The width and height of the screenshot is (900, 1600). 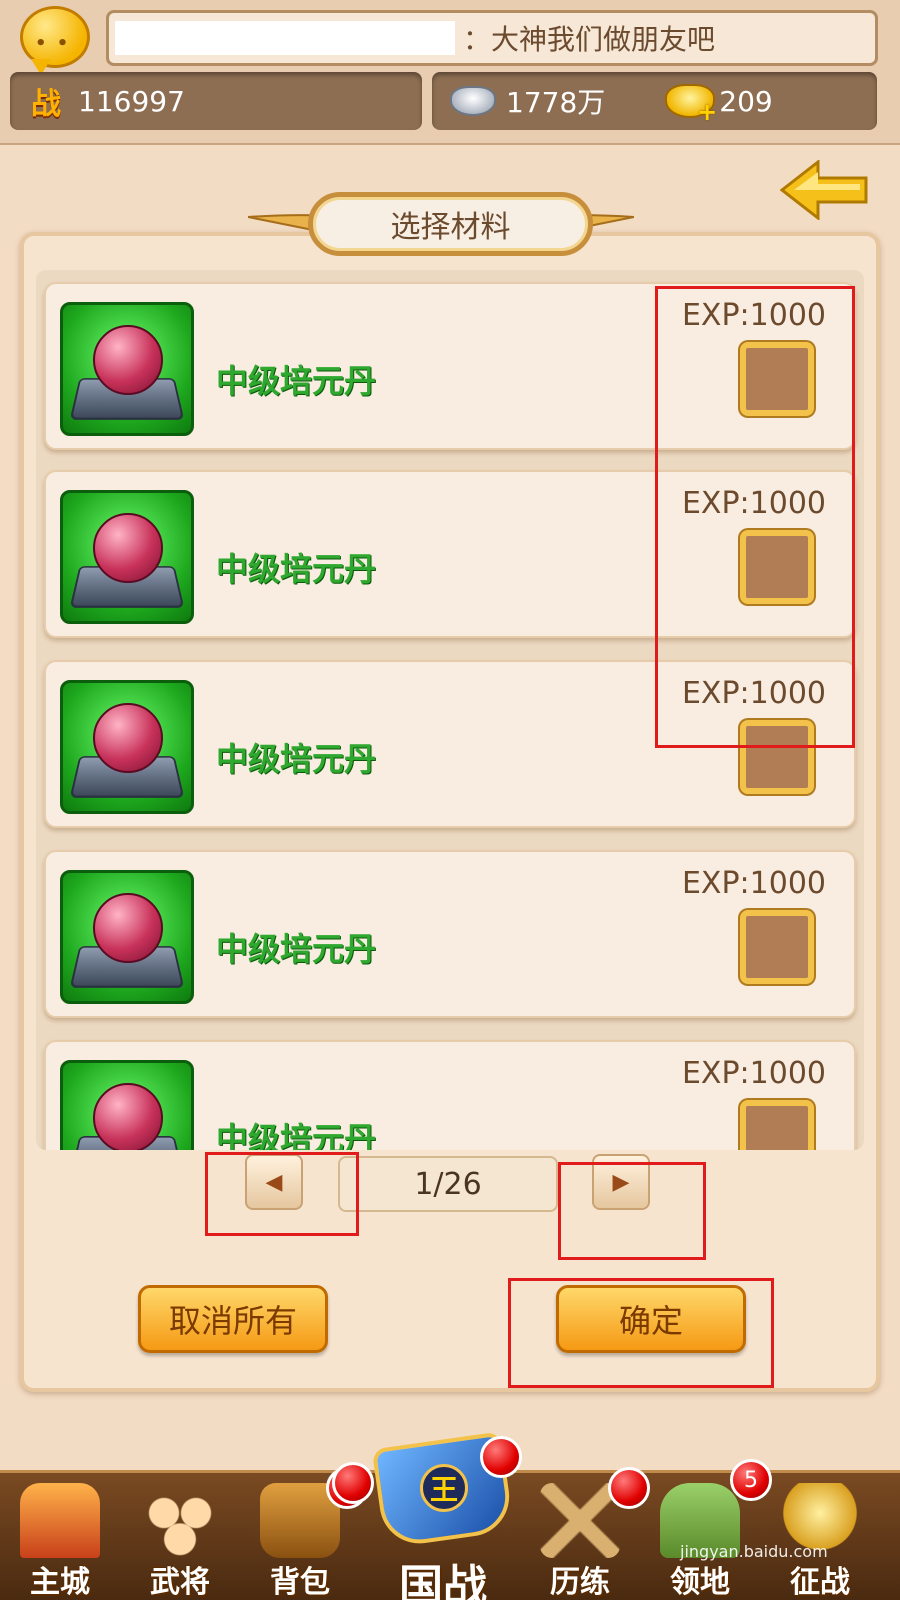 I want to click on nav-label: 领地, so click(x=700, y=1582).